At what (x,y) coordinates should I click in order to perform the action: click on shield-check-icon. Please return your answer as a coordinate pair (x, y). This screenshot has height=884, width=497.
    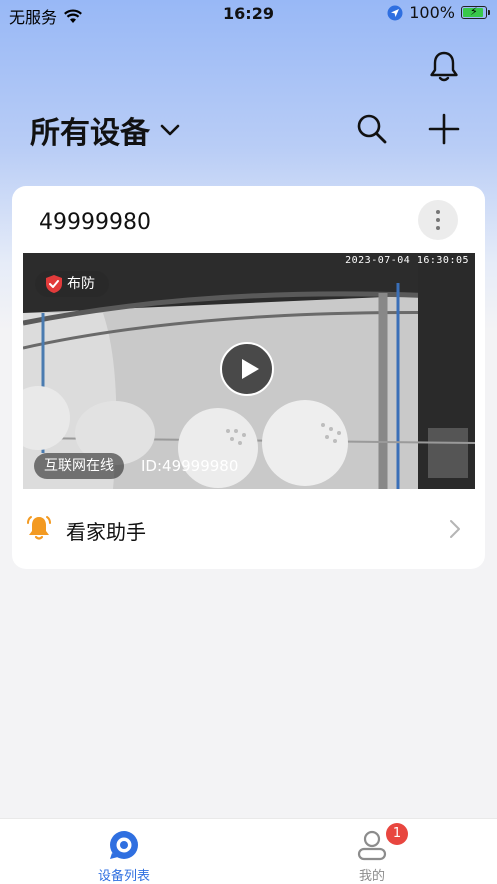
    Looking at the image, I should click on (54, 284).